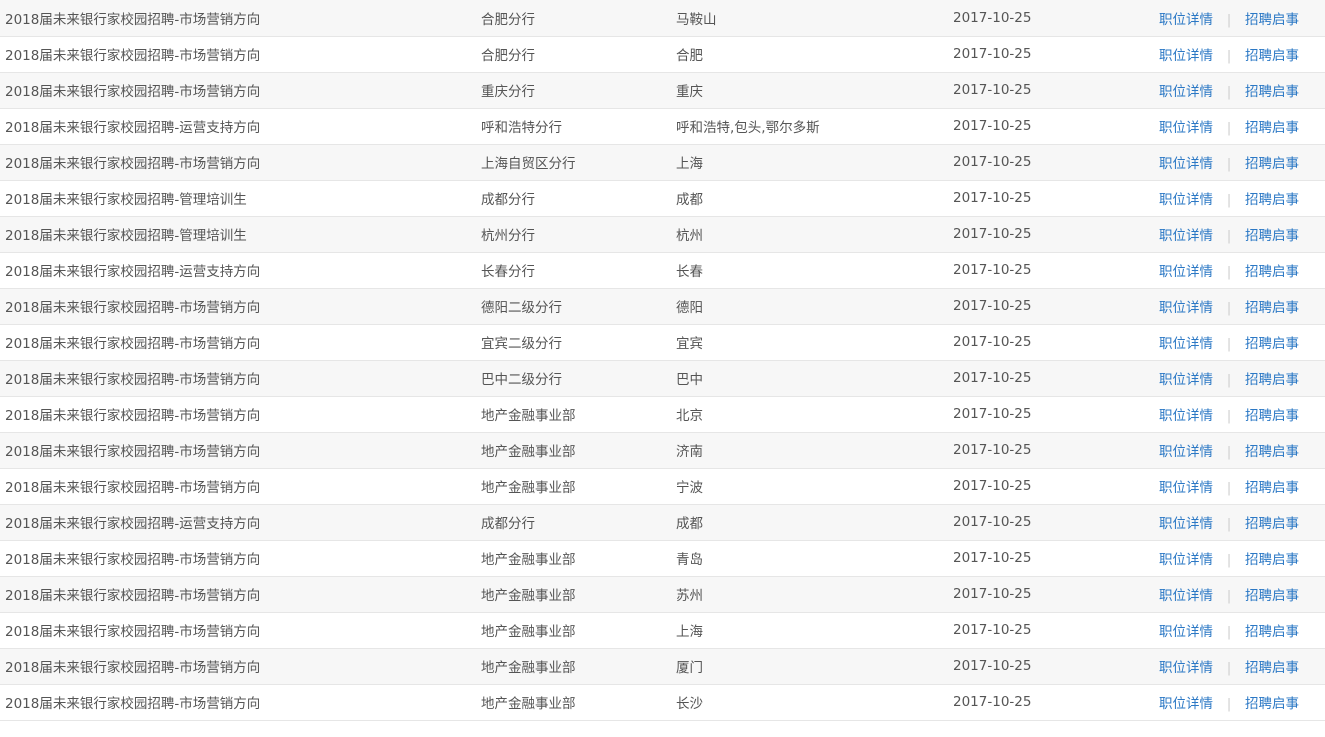 Image resolution: width=1325 pixels, height=737 pixels. Describe the element at coordinates (508, 272) in the screenshot. I see `branch-name: 长春分行` at that location.